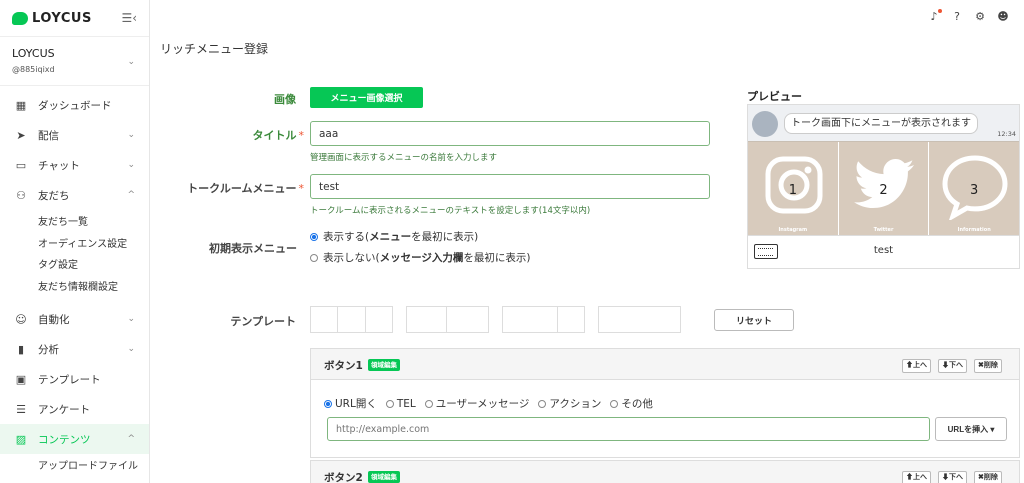 The height and width of the screenshot is (483, 1024). What do you see at coordinates (252, 135) in the screenshot?
I see `title-label: タイトル *` at bounding box center [252, 135].